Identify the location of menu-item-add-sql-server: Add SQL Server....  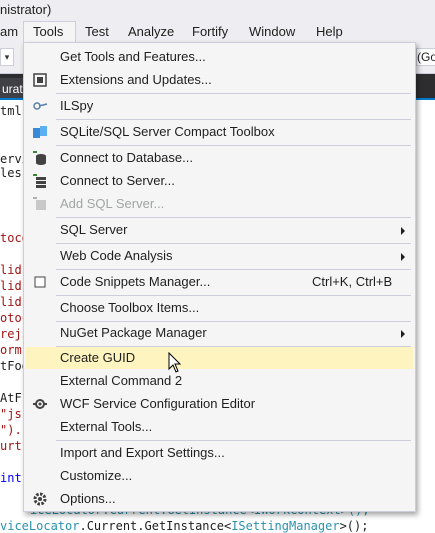
(219, 204).